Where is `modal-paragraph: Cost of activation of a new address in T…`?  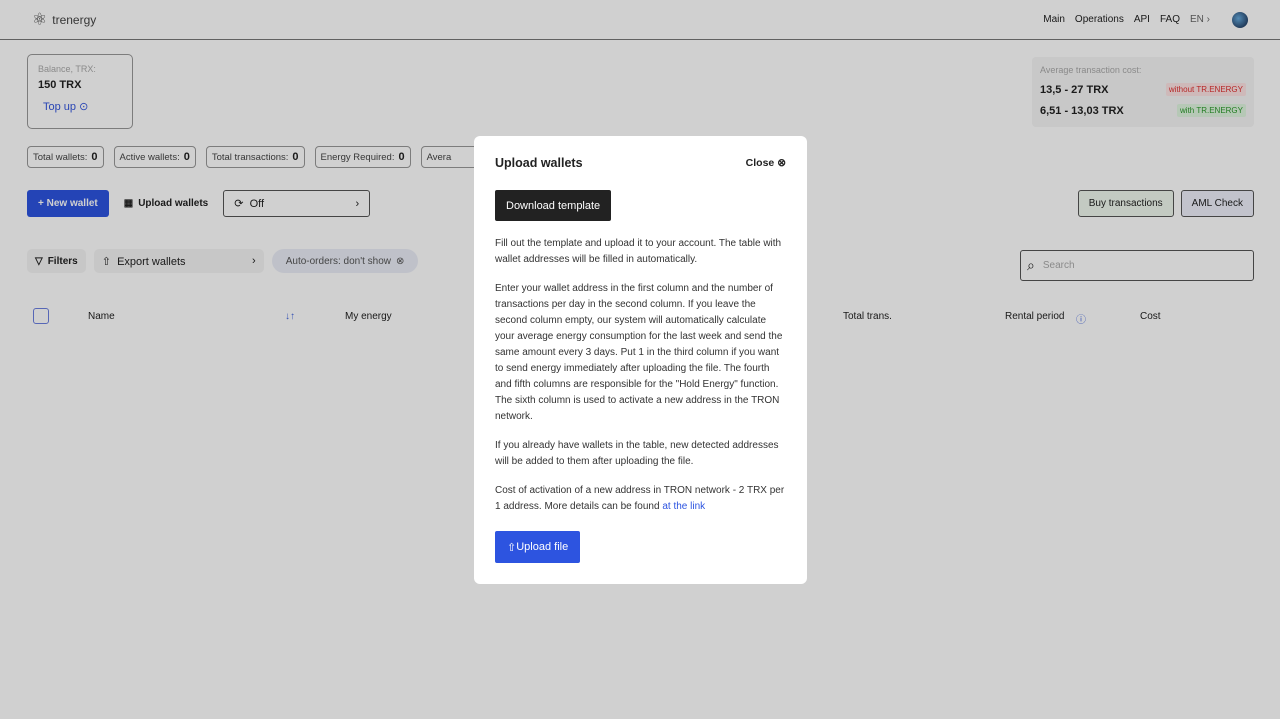 modal-paragraph: Cost of activation of a new address in T… is located at coordinates (640, 498).